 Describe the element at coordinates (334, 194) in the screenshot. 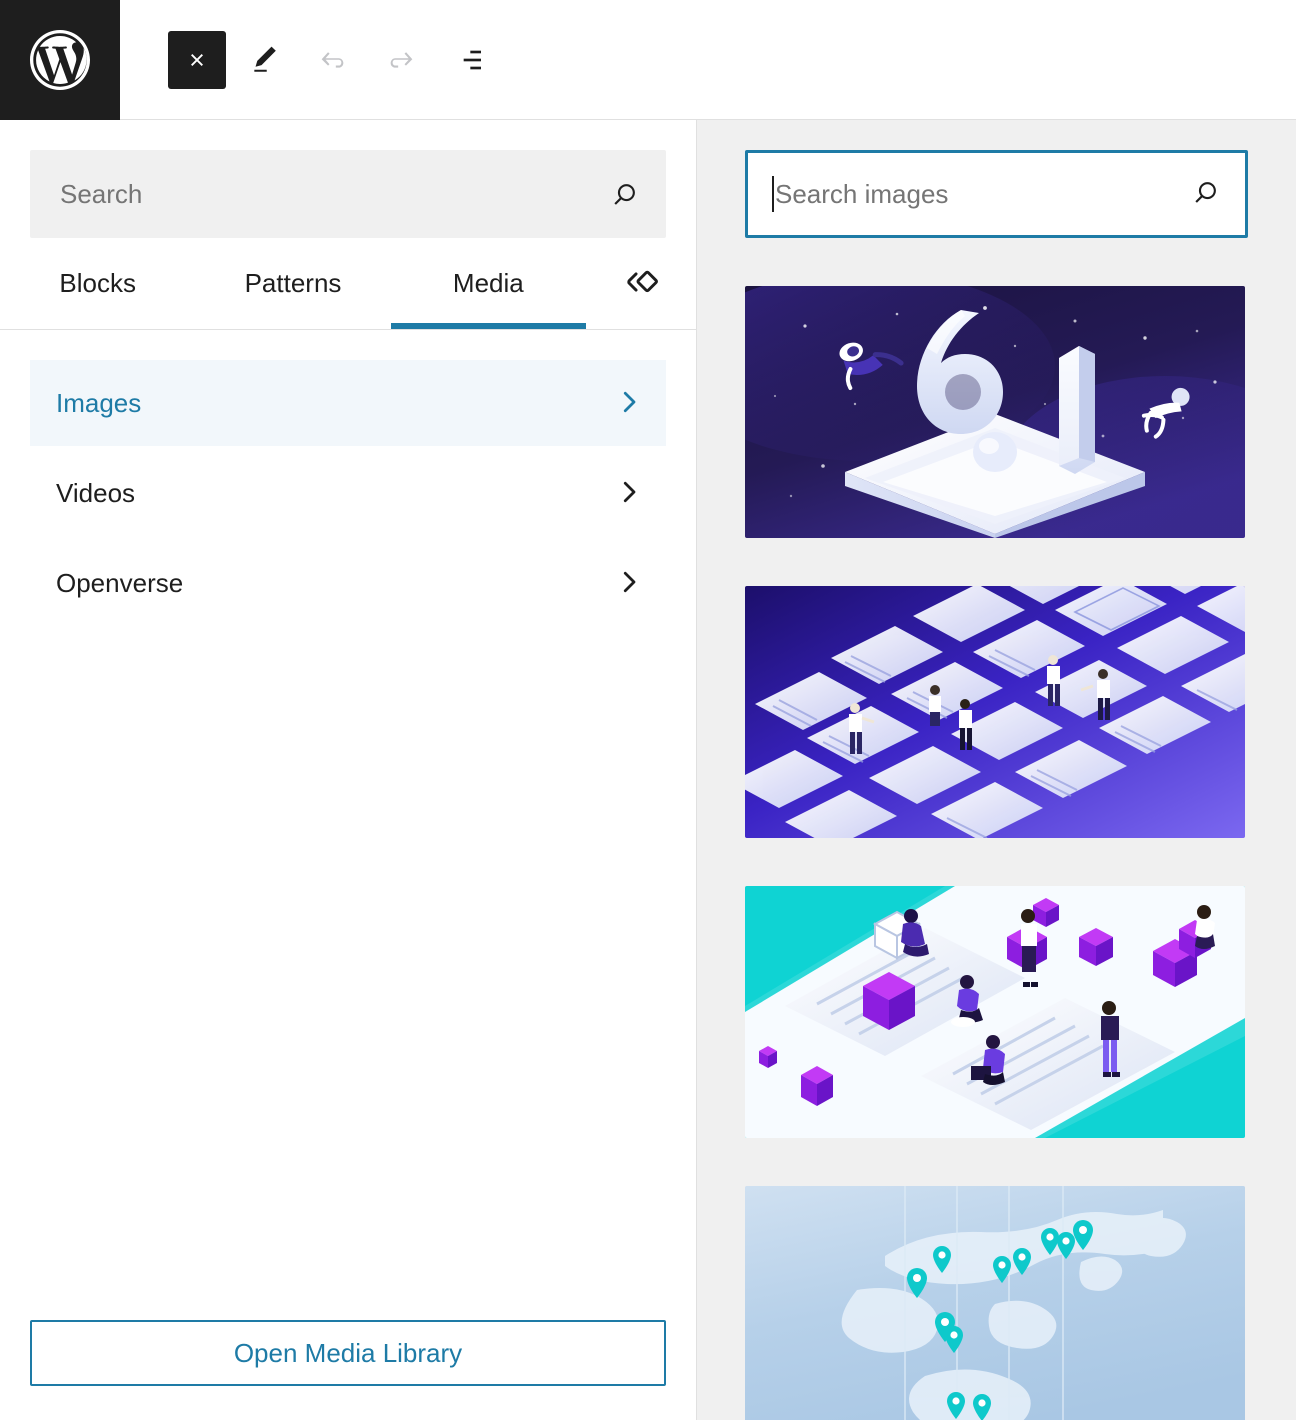

I see `search-input` at that location.